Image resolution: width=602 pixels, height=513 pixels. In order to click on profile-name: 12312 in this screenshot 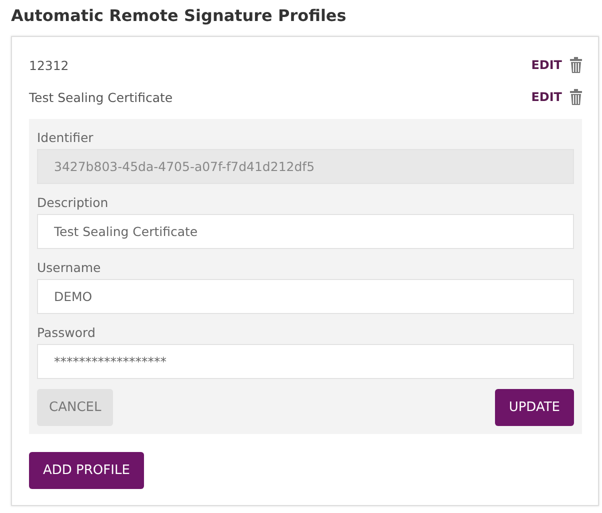, I will do `click(49, 65)`.